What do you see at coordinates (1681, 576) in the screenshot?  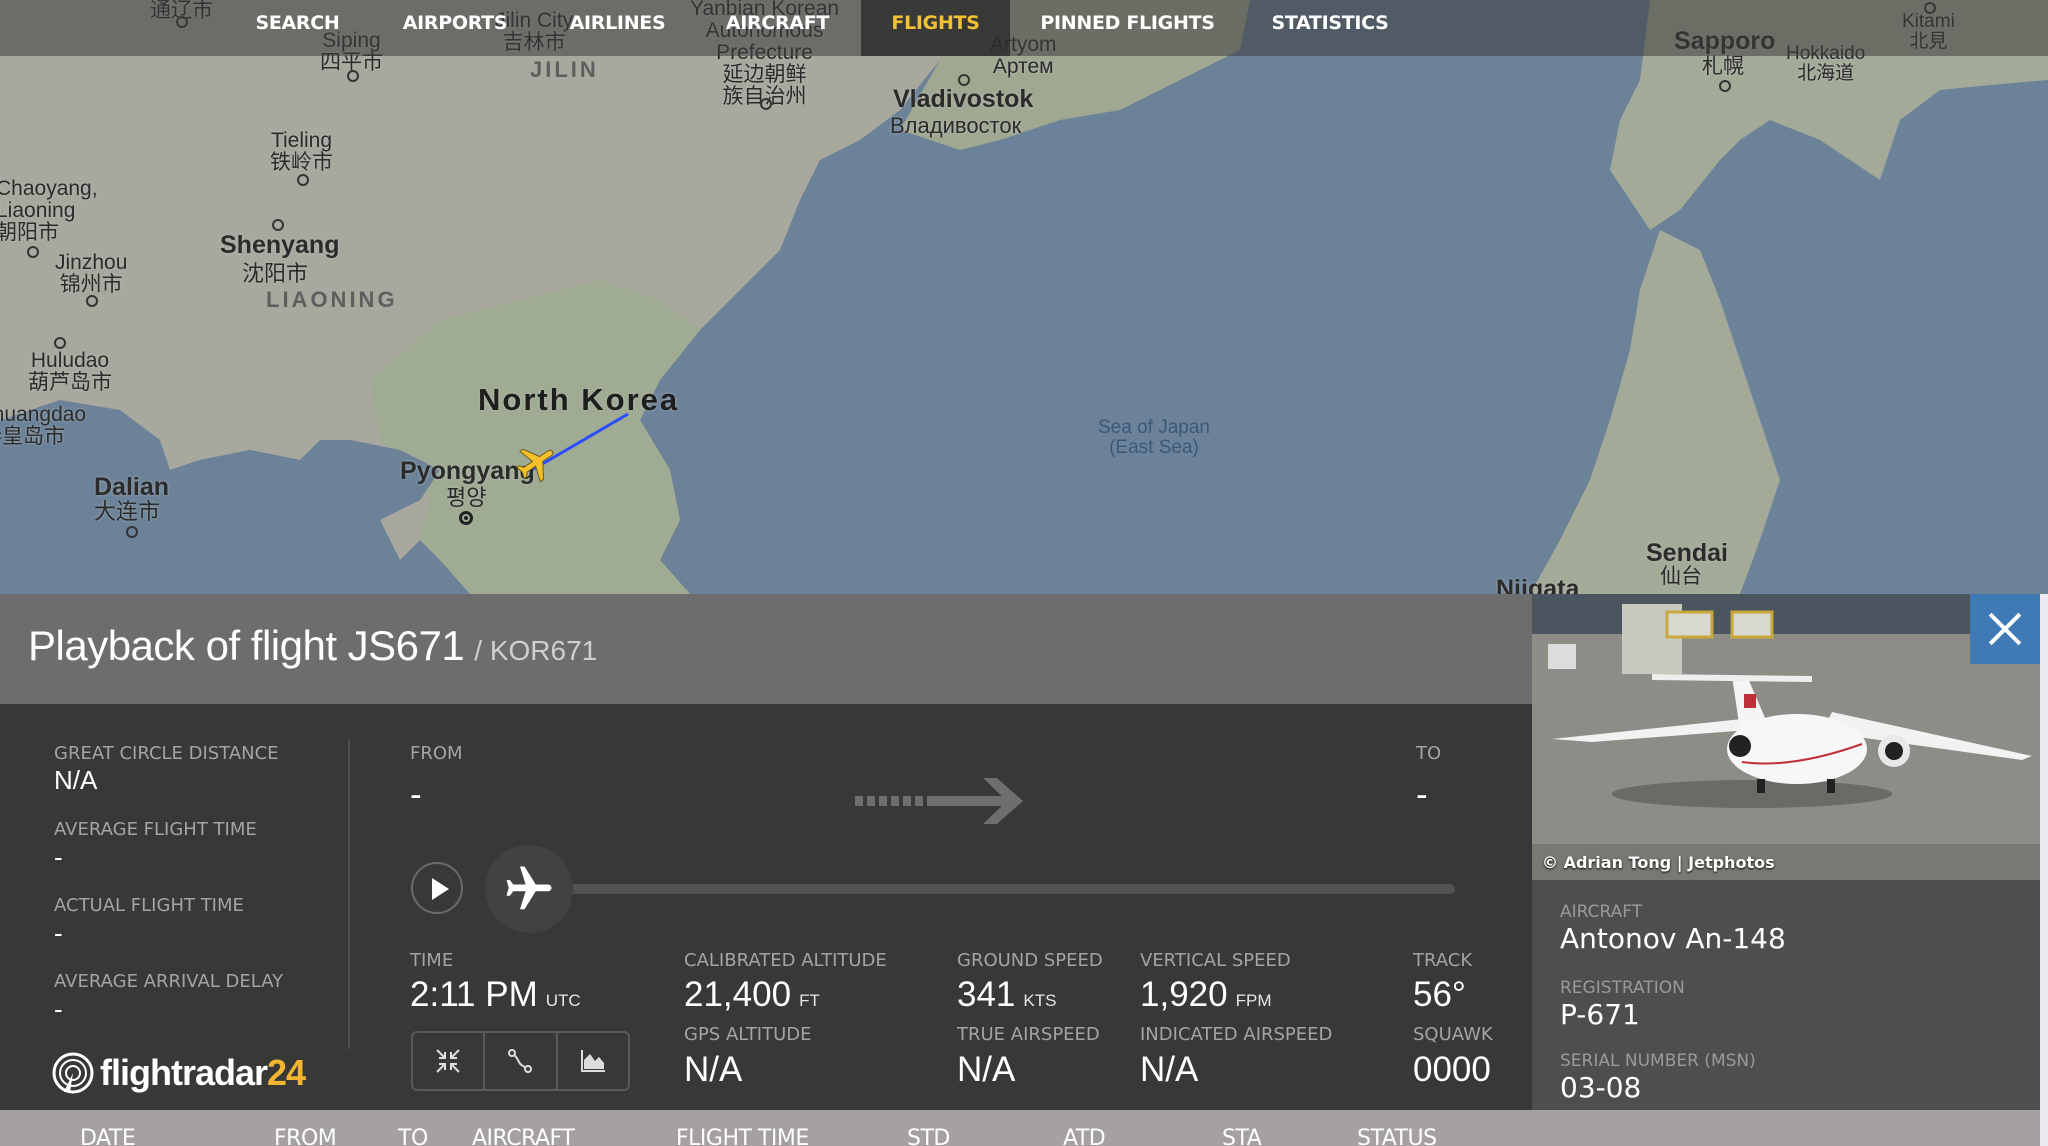 I see `map-label-sendai-jp: 仙台` at bounding box center [1681, 576].